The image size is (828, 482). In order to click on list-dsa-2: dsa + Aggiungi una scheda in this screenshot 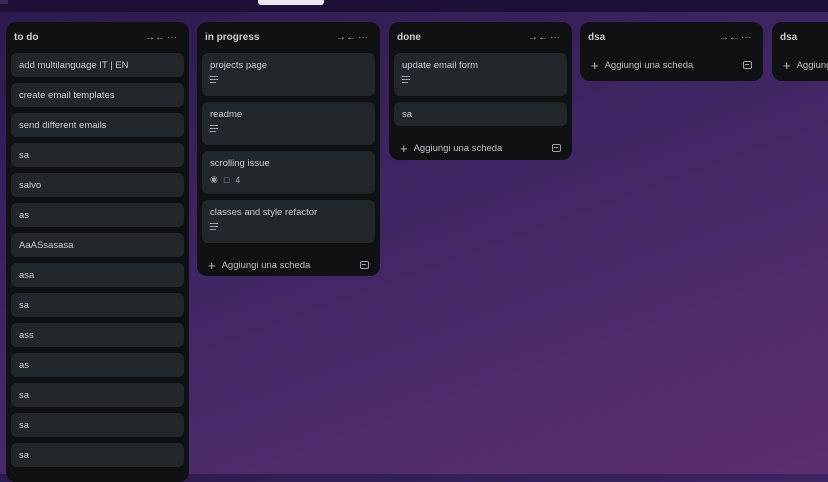, I will do `click(800, 51)`.